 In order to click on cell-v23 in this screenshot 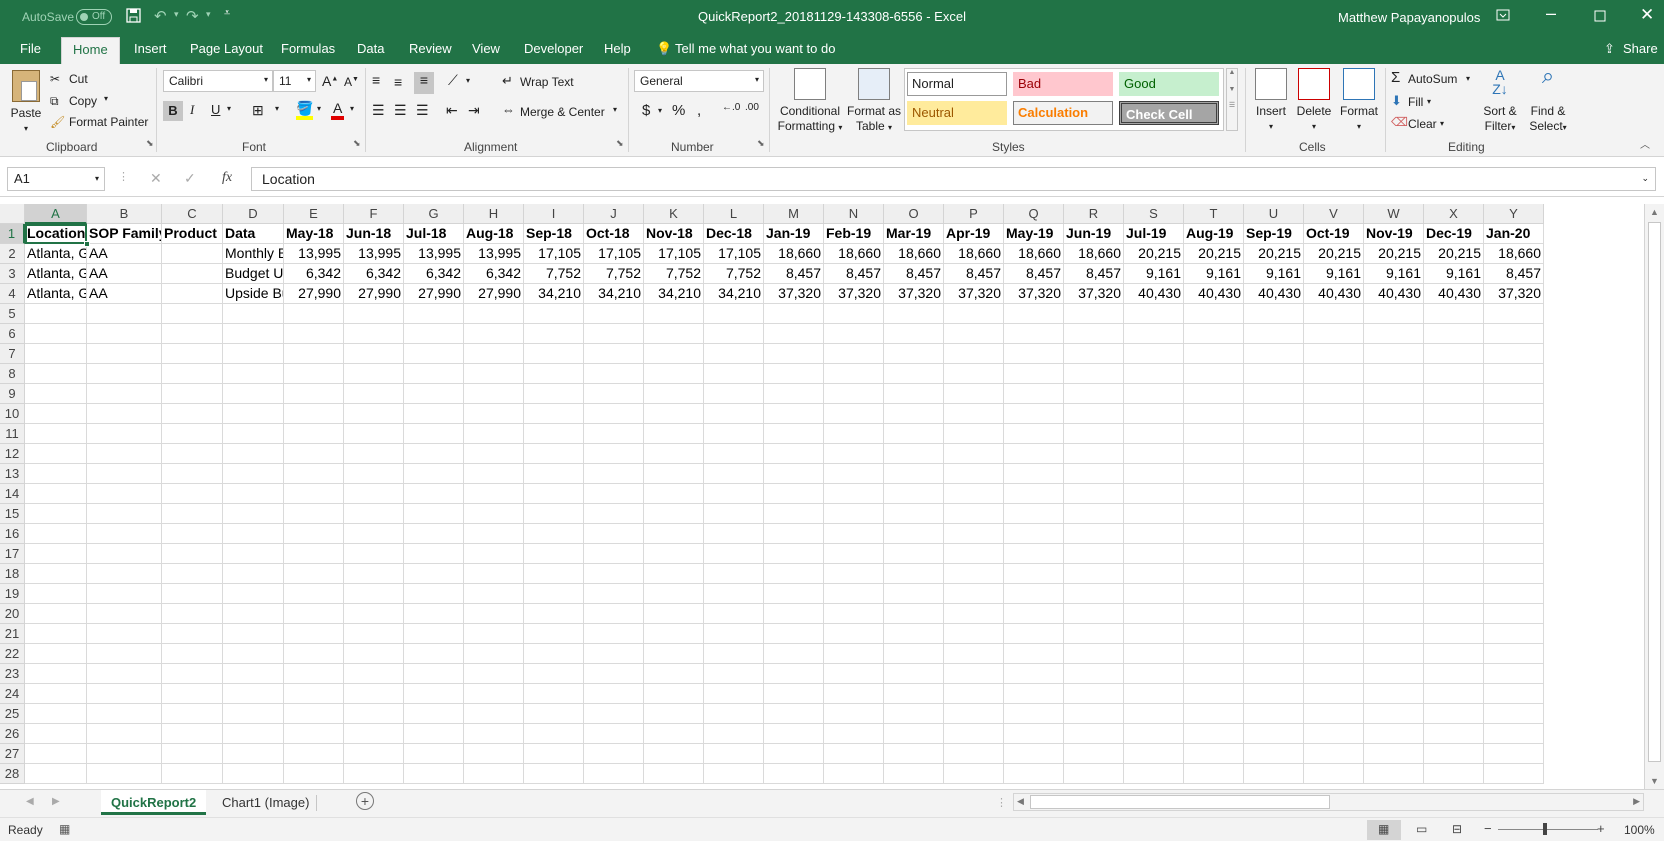, I will do `click(1334, 674)`.